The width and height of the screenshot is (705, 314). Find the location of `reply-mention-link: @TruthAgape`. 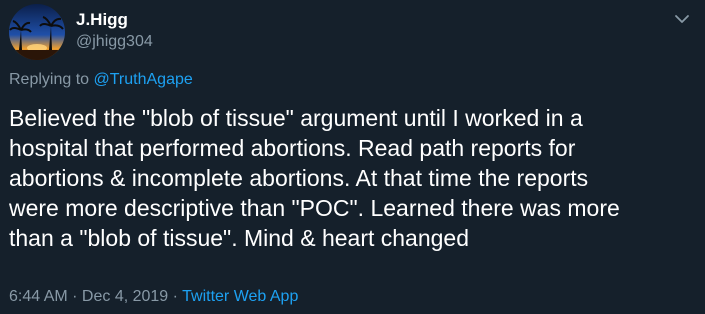

reply-mention-link: @TruthAgape is located at coordinates (143, 79).